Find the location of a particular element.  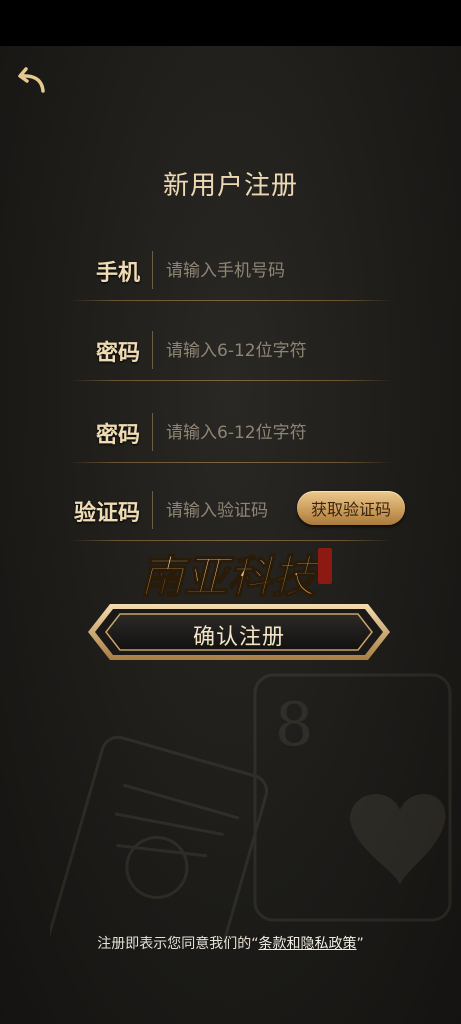

get-code-button: 获取验证码 is located at coordinates (351, 508).